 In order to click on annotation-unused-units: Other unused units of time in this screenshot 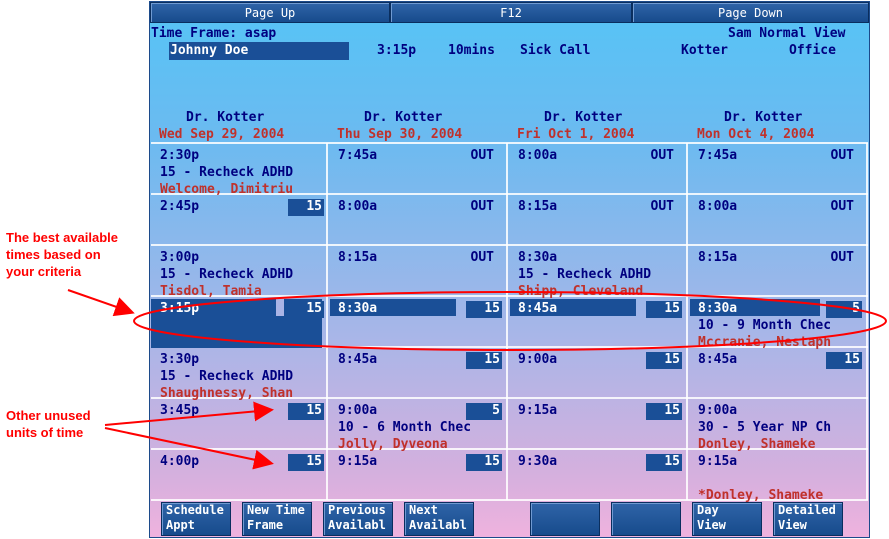, I will do `click(48, 424)`.